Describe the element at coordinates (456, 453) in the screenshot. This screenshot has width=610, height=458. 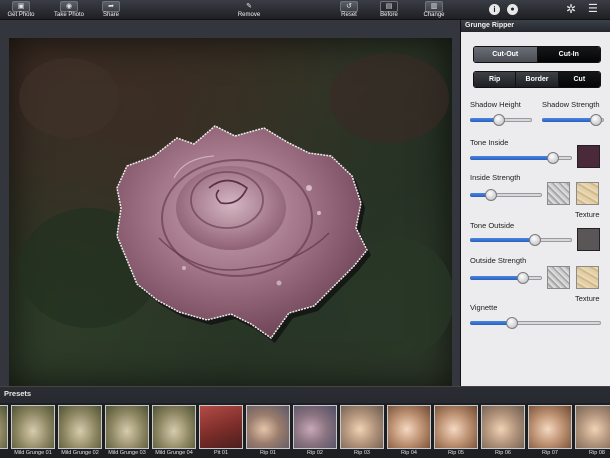
I see `preset-label: Rip 05` at that location.